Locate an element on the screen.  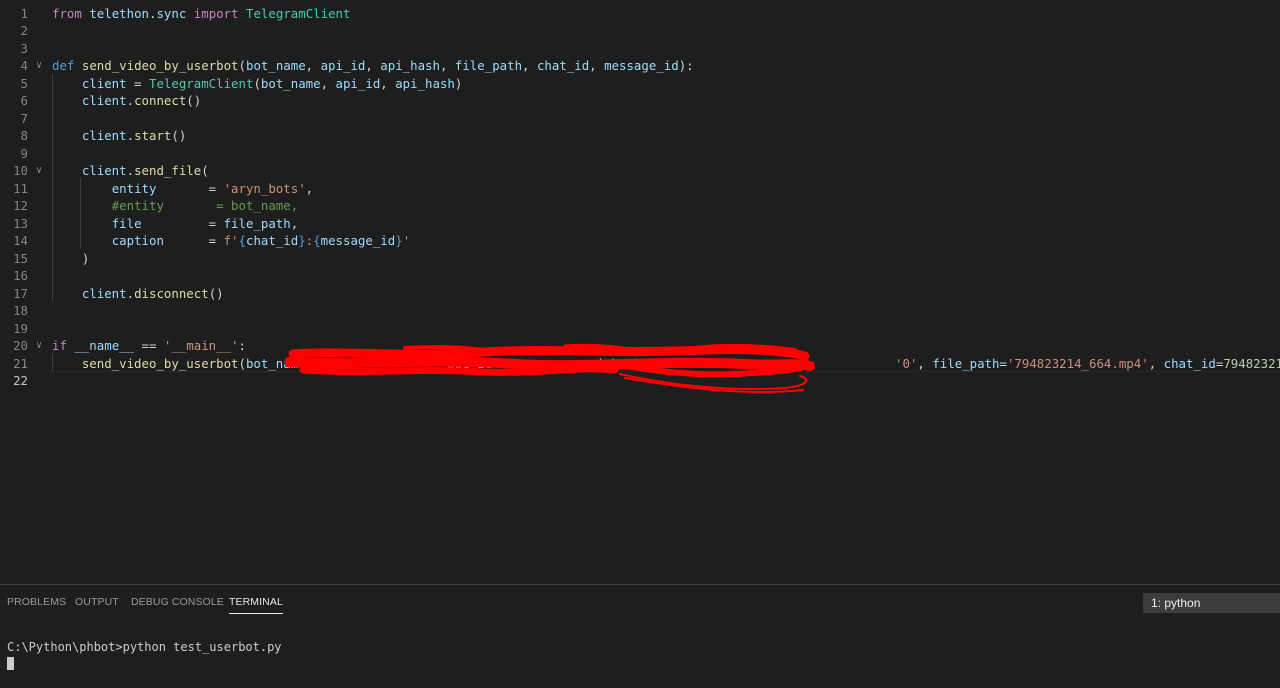
line-number: 15 is located at coordinates (20, 258).